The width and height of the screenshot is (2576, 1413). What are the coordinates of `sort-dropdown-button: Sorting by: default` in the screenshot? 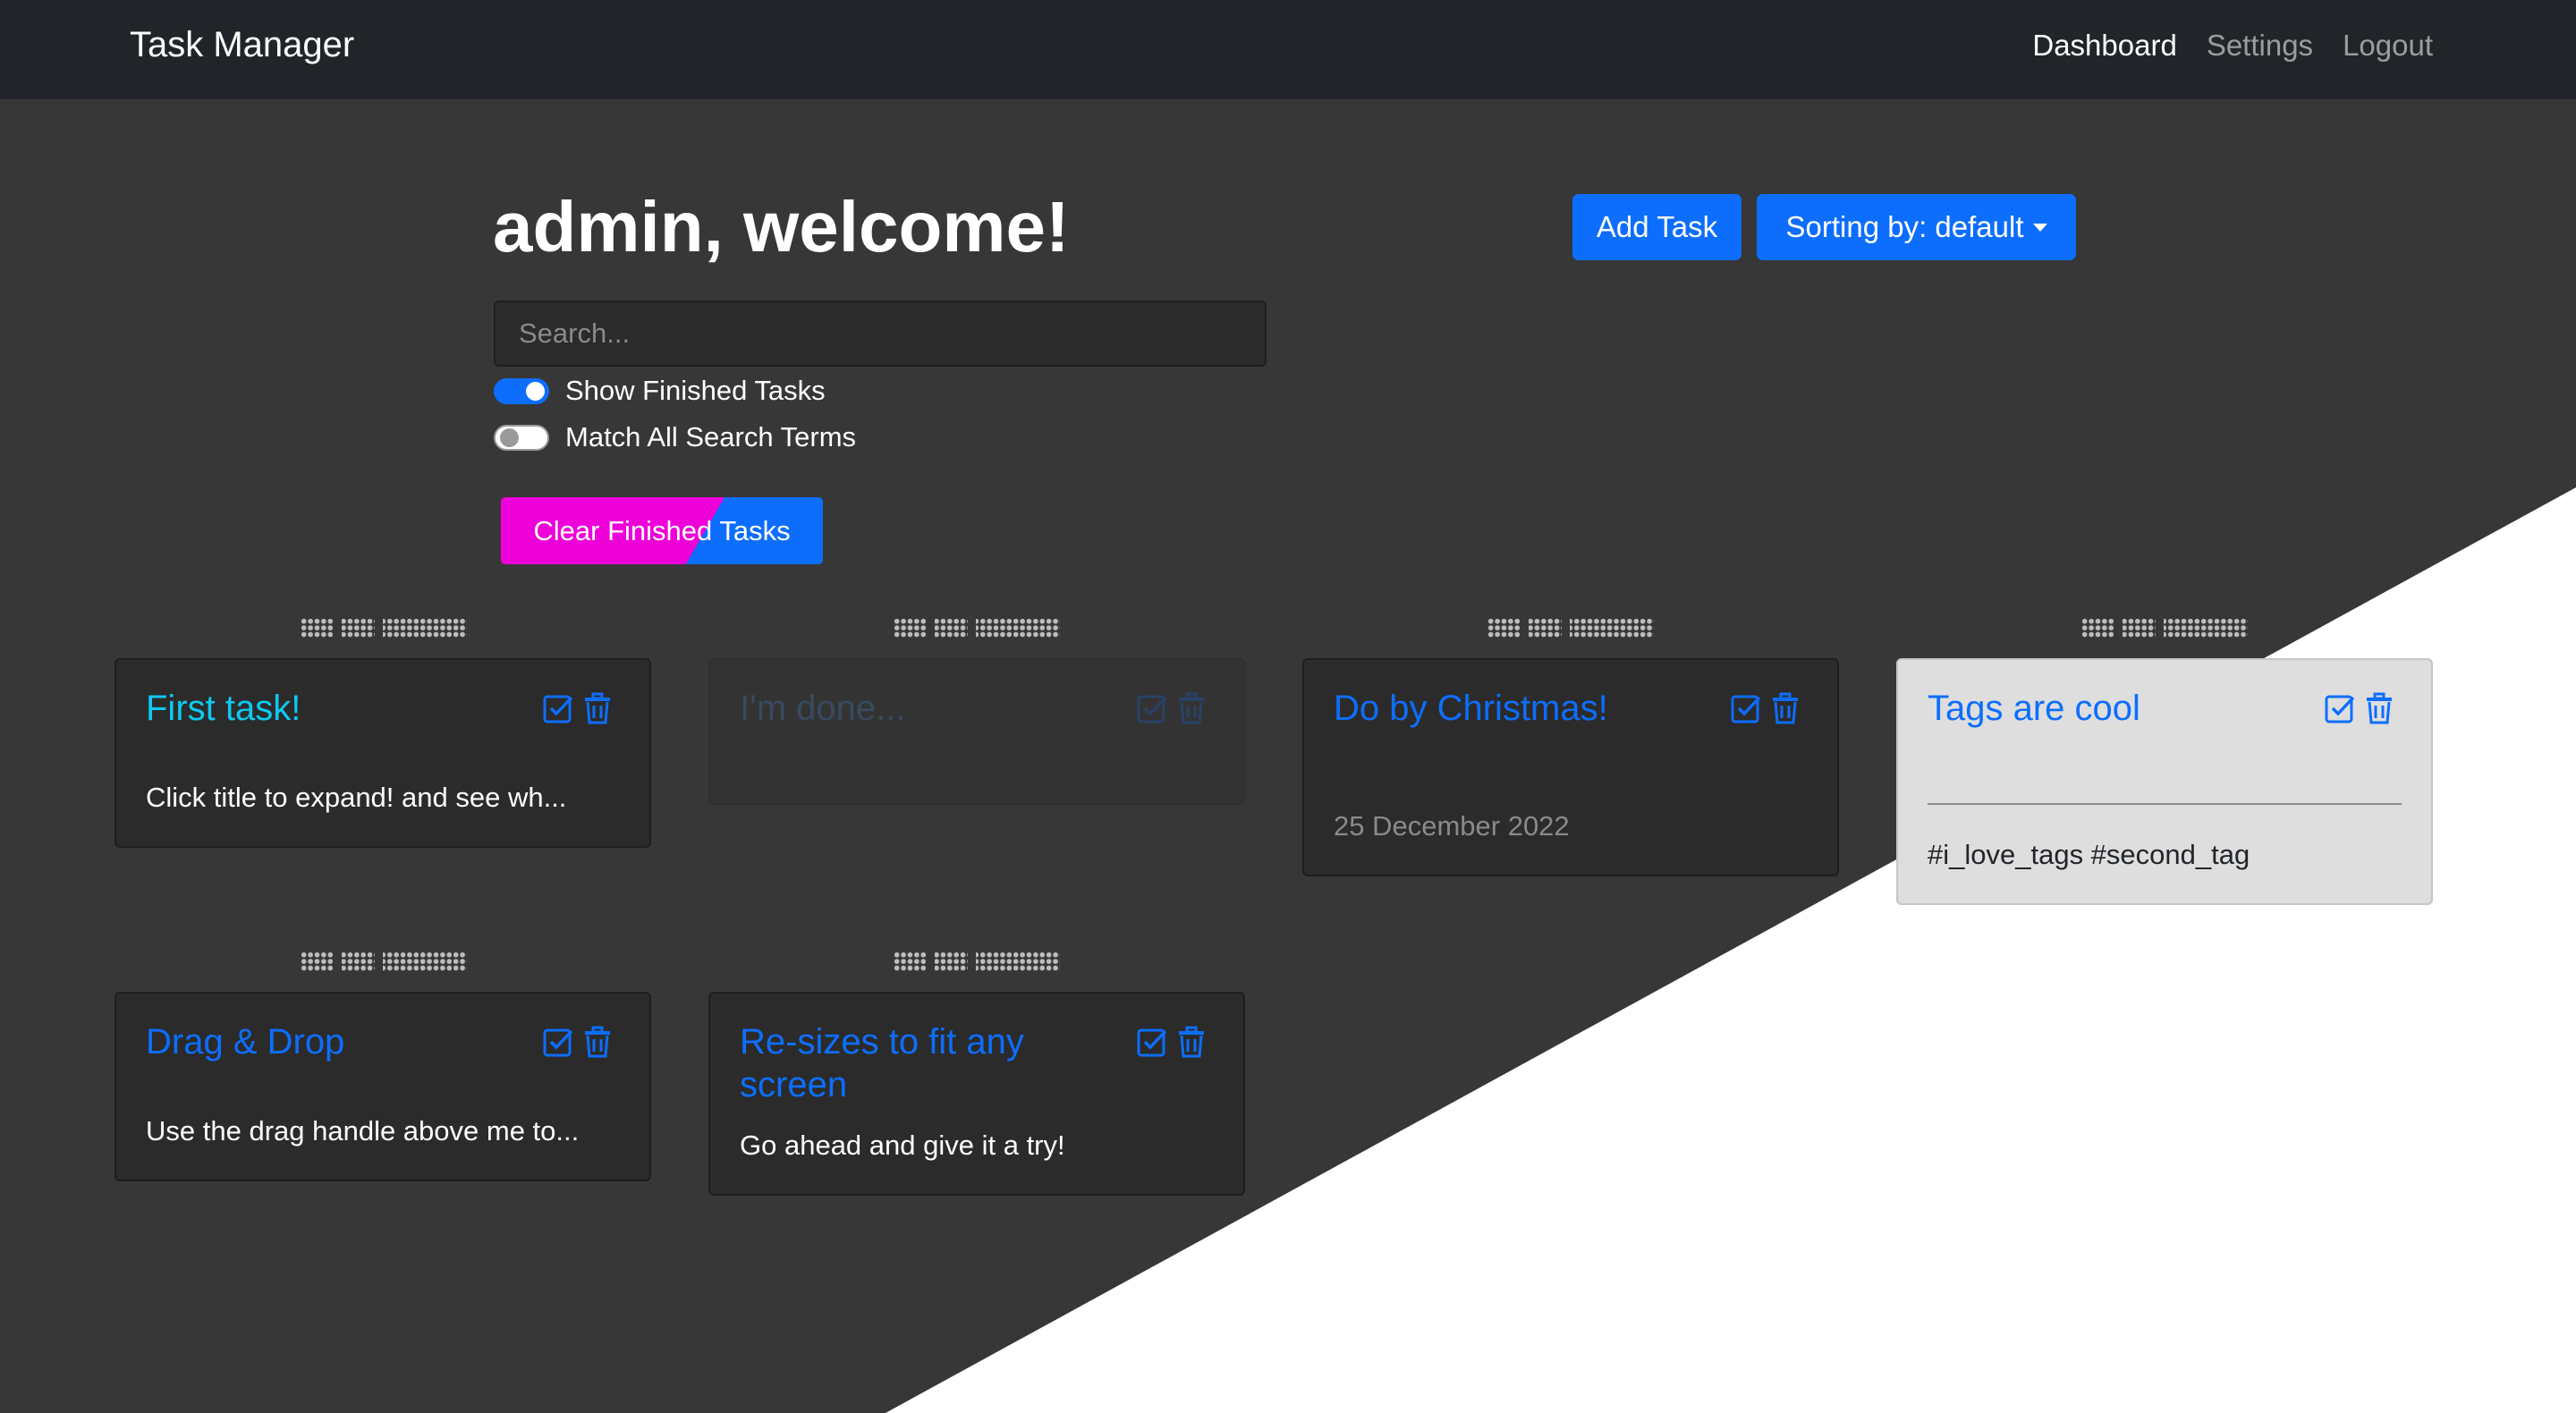 It's located at (1916, 227).